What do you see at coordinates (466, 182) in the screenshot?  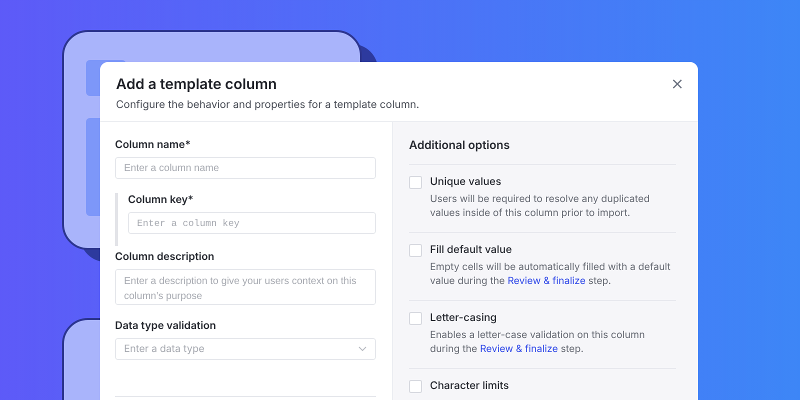 I see `option-label: Unique values` at bounding box center [466, 182].